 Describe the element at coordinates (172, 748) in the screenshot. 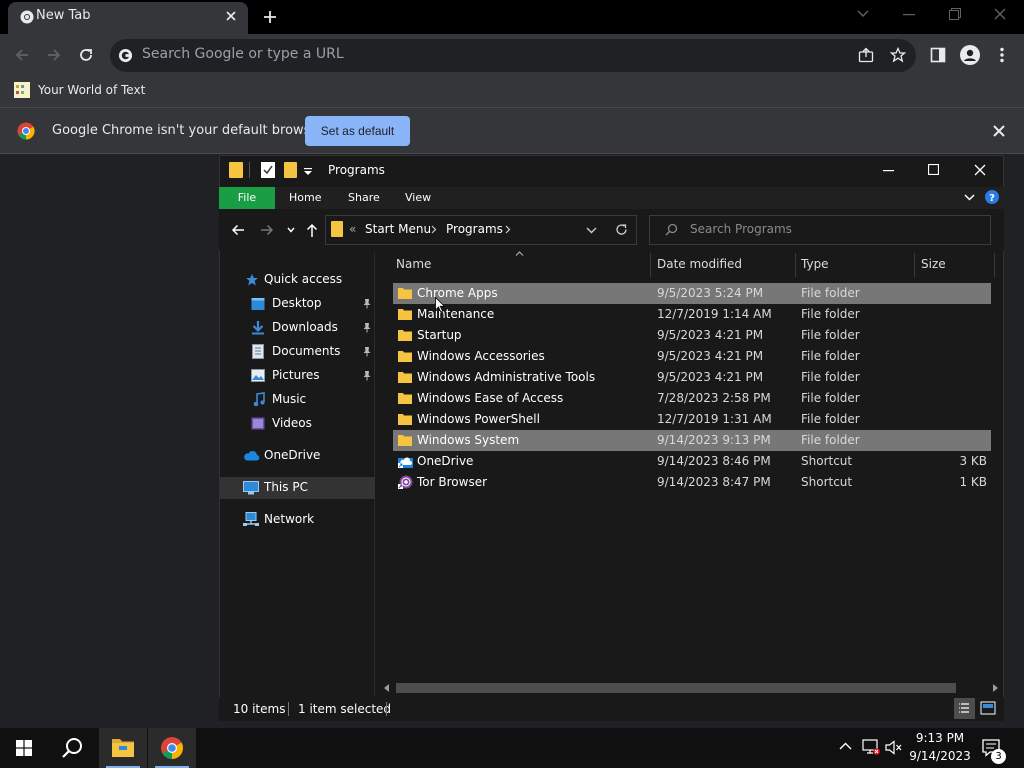

I see `taskbar-chrome` at that location.